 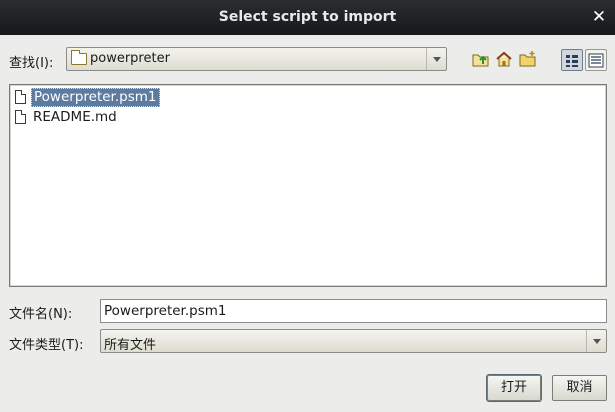 I want to click on new-folder-button, so click(x=528, y=59).